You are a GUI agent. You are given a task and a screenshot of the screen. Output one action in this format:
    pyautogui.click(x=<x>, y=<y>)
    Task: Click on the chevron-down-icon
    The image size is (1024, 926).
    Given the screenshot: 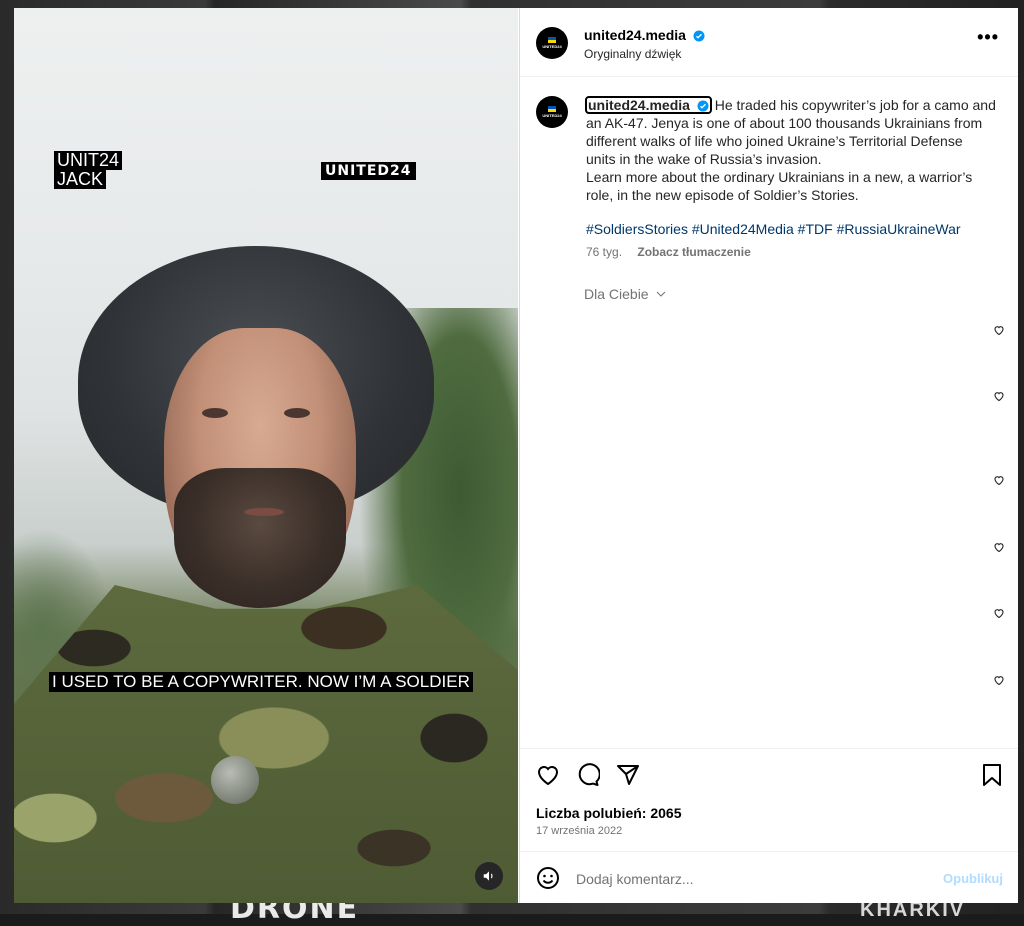 What is the action you would take?
    pyautogui.click(x=661, y=294)
    